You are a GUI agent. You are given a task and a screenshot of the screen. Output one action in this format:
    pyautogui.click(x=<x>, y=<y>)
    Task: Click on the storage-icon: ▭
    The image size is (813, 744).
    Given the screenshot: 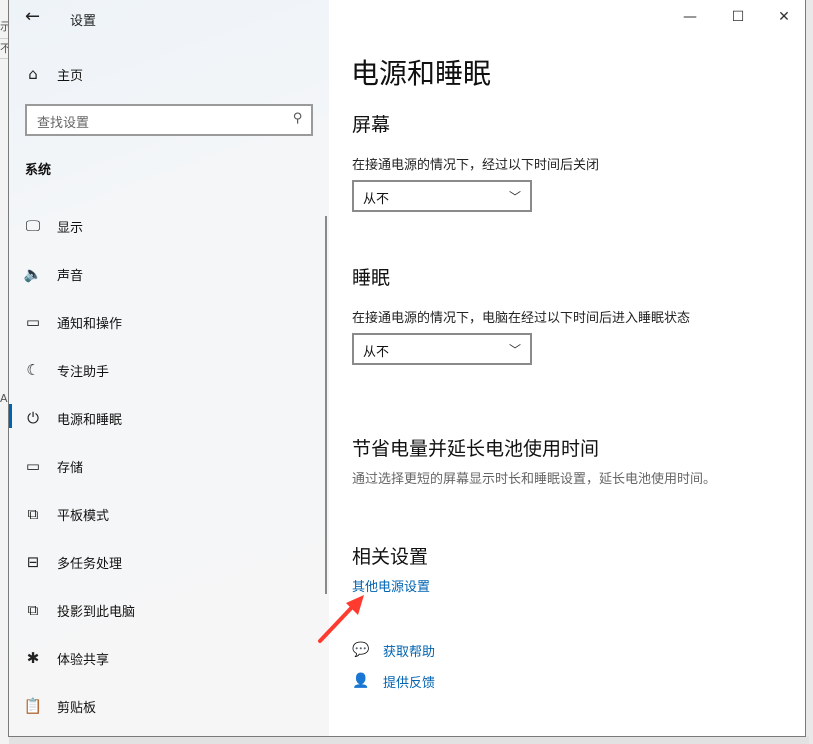 What is the action you would take?
    pyautogui.click(x=33, y=466)
    